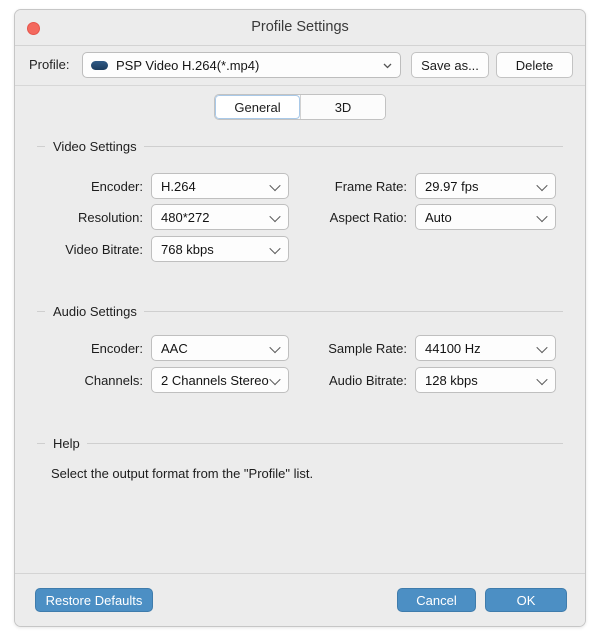 The image size is (600, 636). What do you see at coordinates (220, 380) in the screenshot?
I see `audio-channels-dropdown: 2 Channels Stereo` at bounding box center [220, 380].